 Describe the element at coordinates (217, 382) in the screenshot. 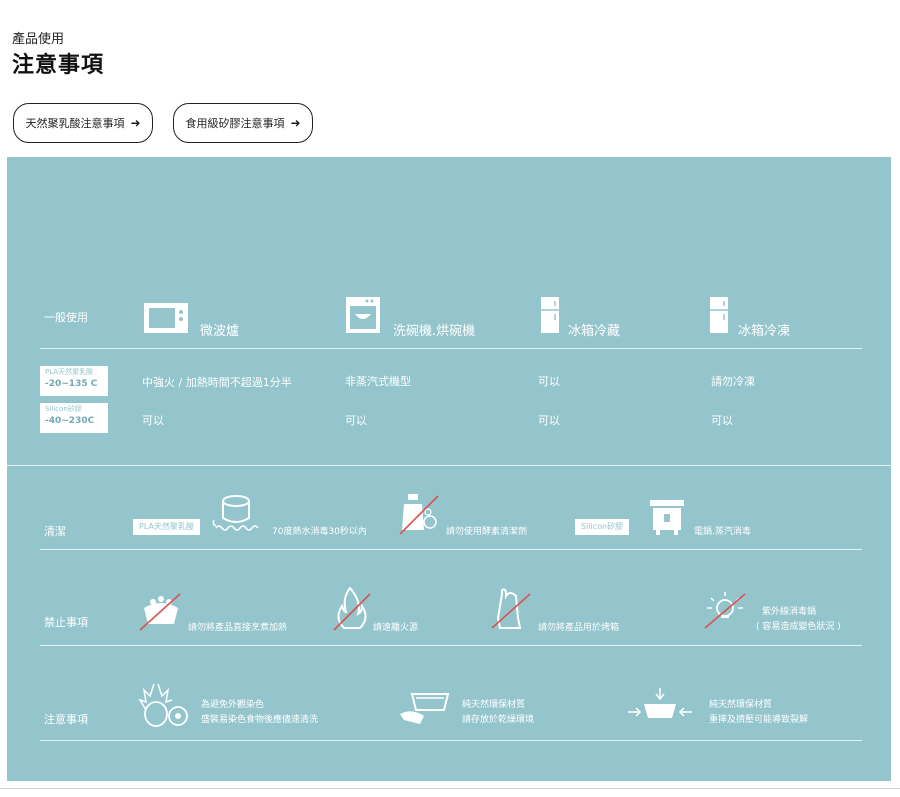

I see `pla-microwave-value: 中強火 / 加熱時間不超過1分半` at that location.